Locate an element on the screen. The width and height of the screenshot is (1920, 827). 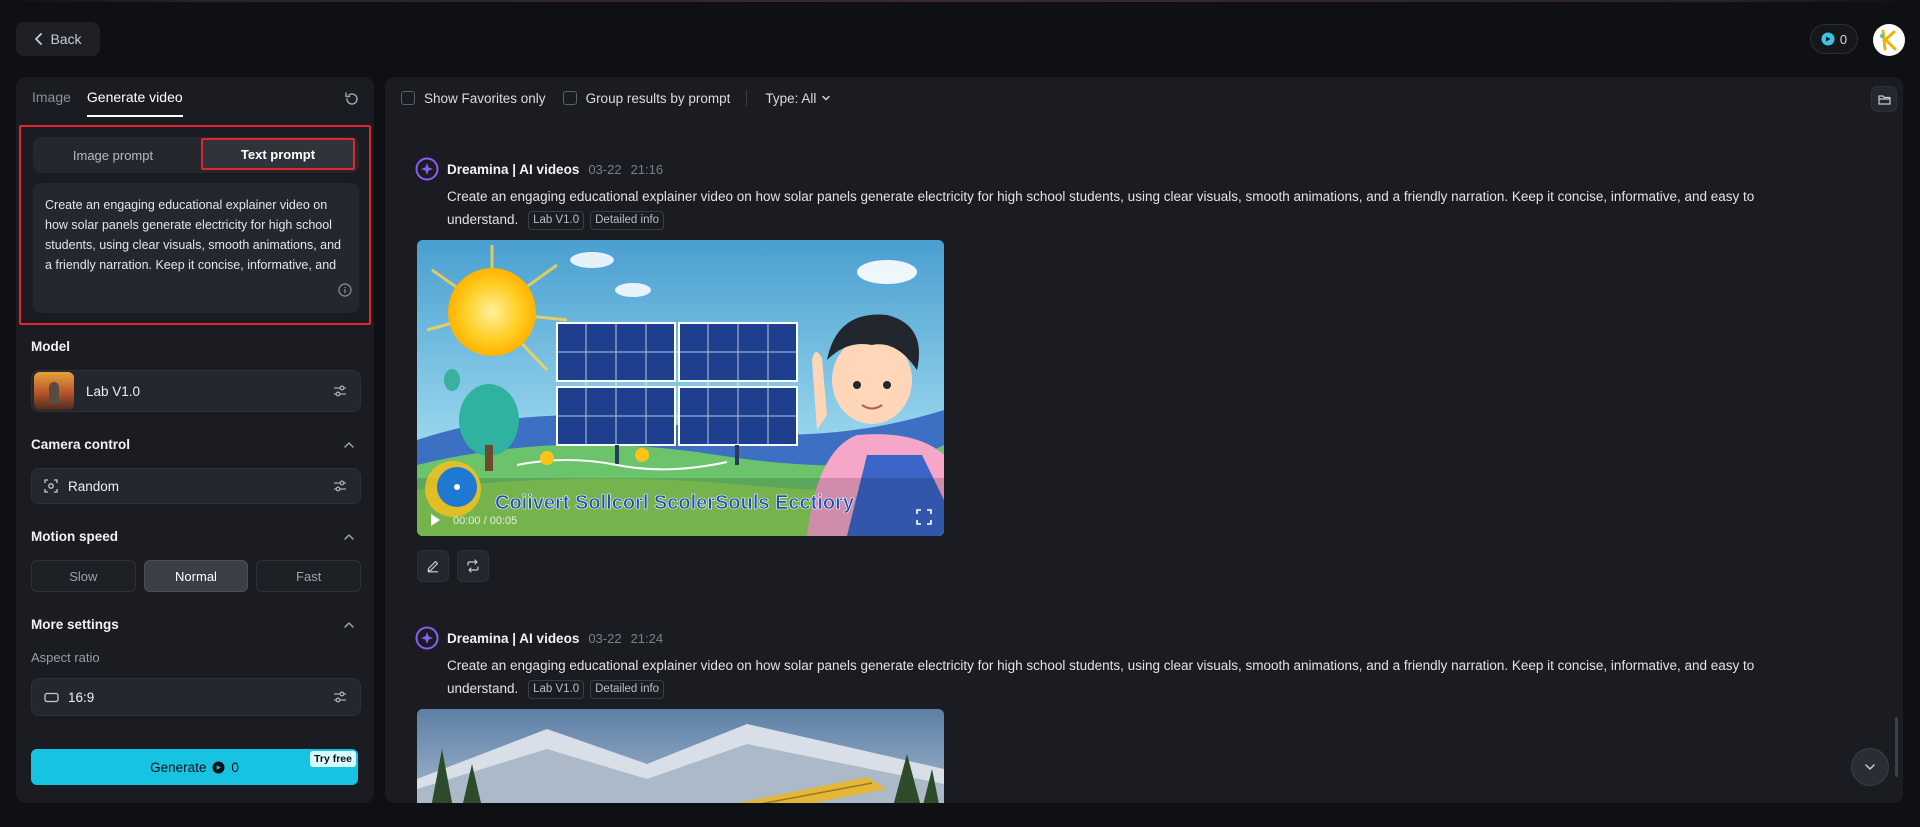
text-prompt-button: Text prompt is located at coordinates (278, 154).